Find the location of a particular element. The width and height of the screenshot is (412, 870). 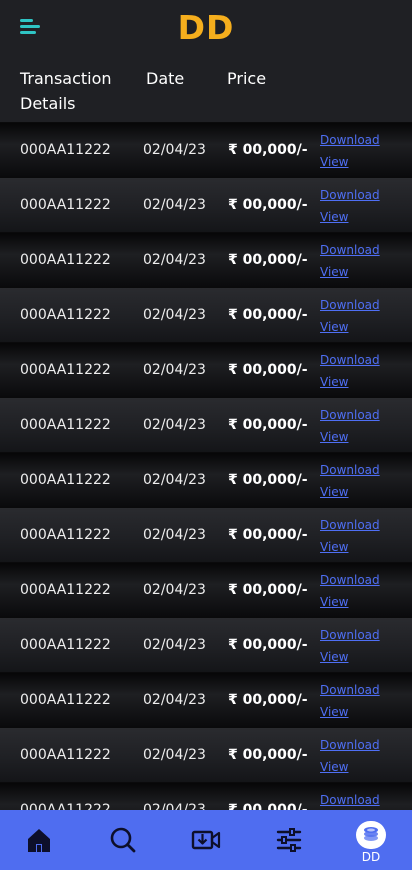

app-logo: DD is located at coordinates (206, 27).